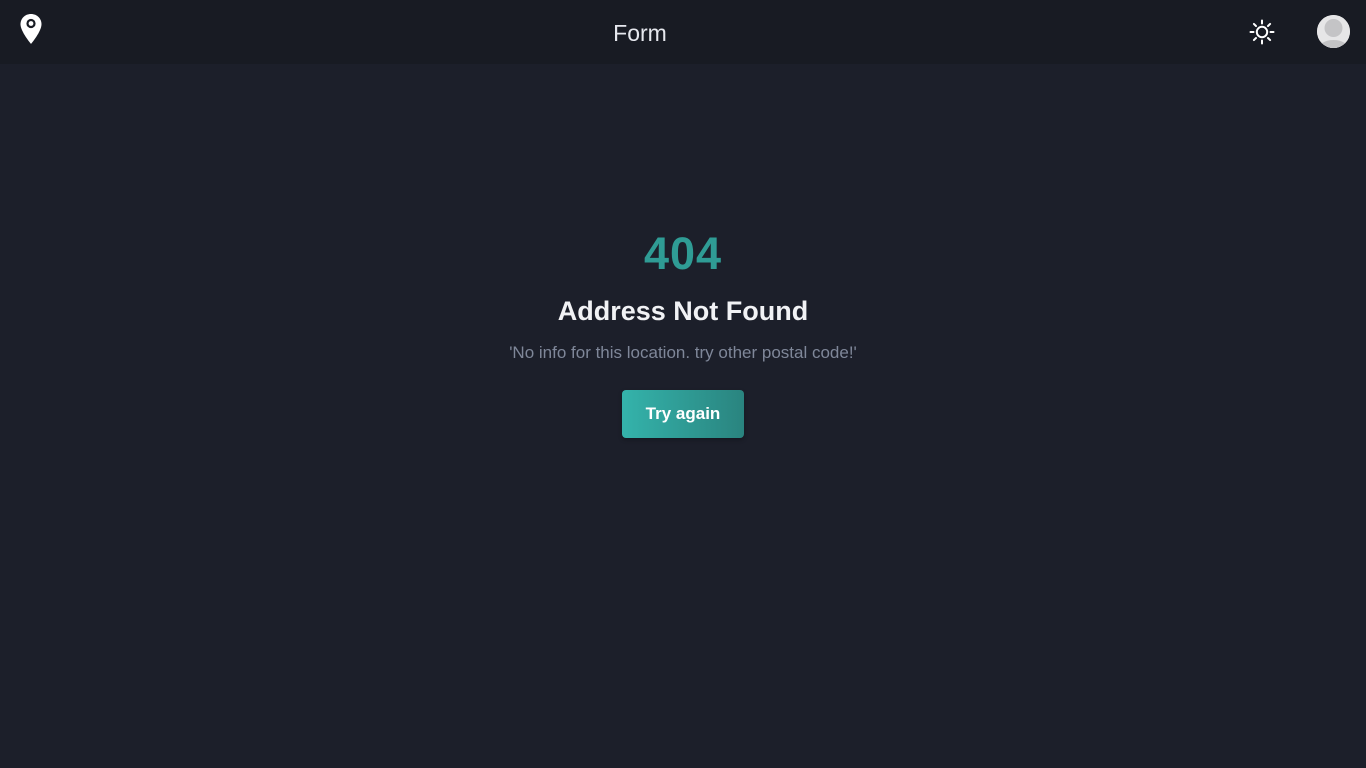  I want to click on error-code: 404, so click(683, 253).